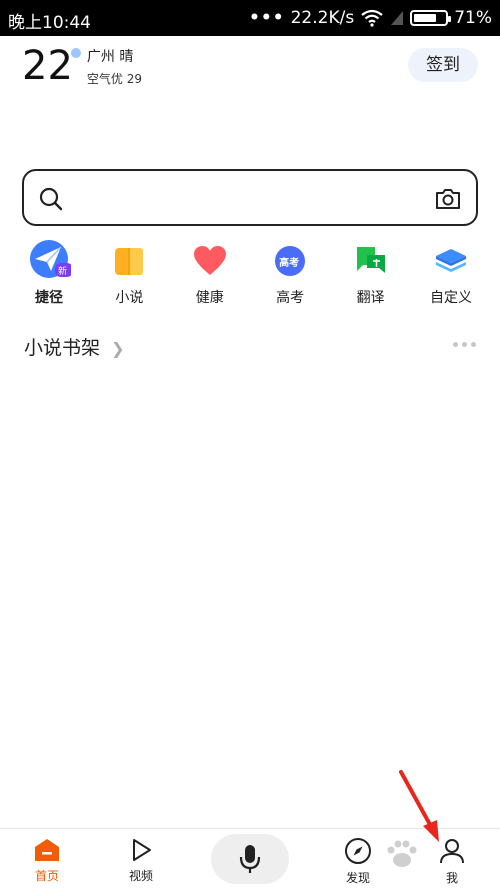 This screenshot has height=889, width=500. I want to click on shortcut-novel: 小说, so click(129, 275).